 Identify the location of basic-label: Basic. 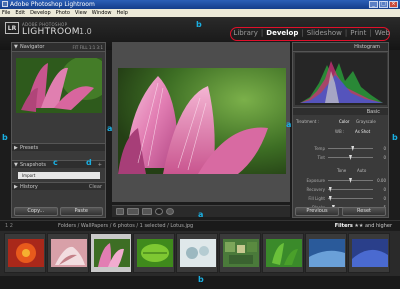
(373, 112).